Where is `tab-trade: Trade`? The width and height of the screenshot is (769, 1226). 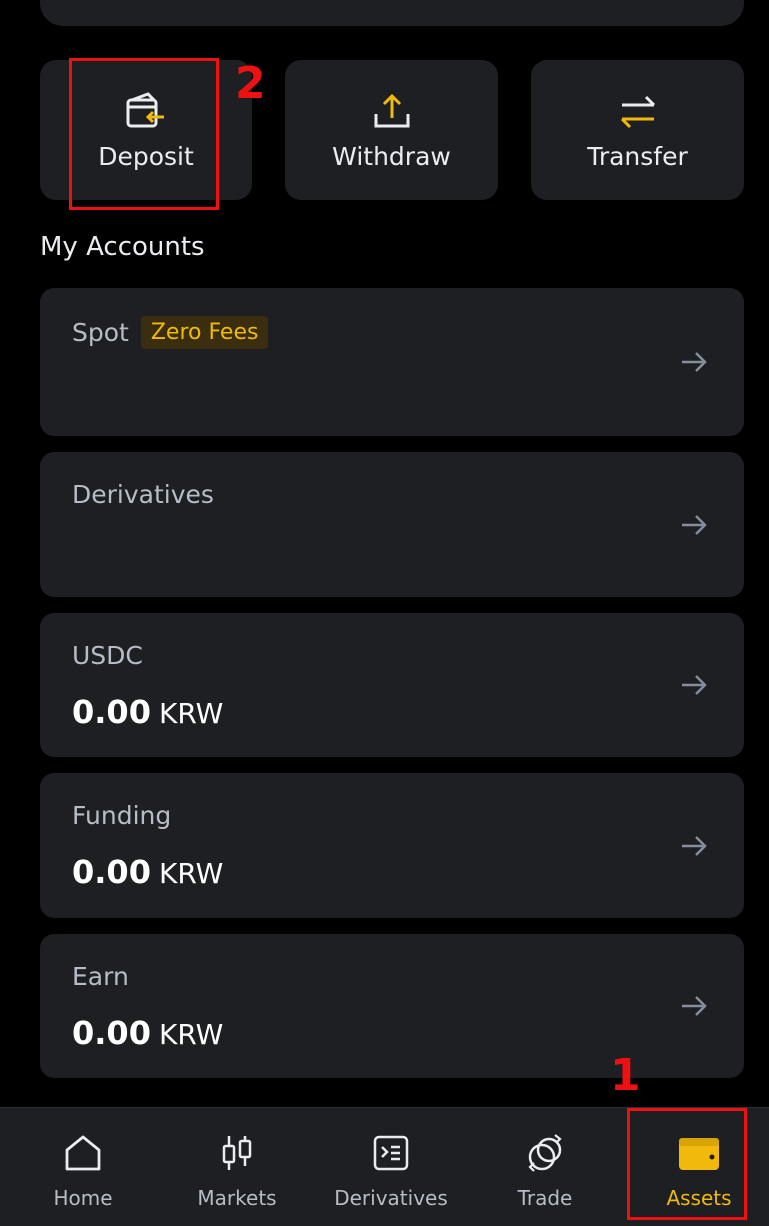 tab-trade: Trade is located at coordinates (545, 1167).